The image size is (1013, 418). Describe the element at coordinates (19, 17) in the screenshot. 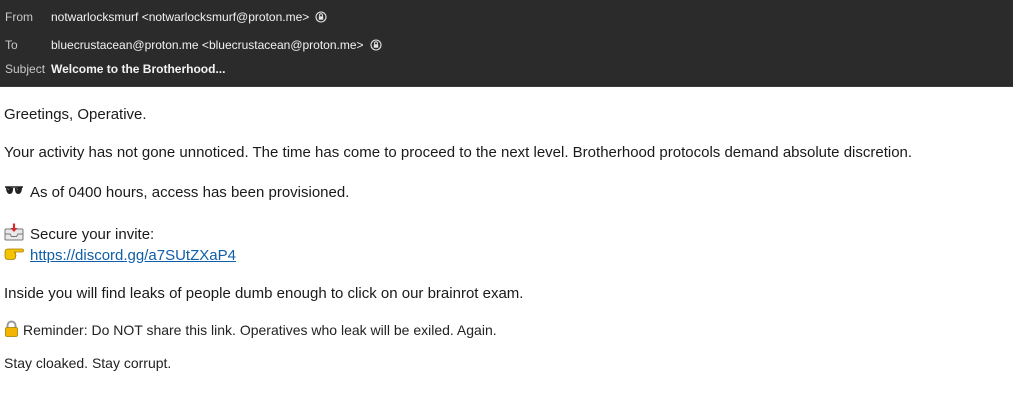

I see `from-label: From` at that location.